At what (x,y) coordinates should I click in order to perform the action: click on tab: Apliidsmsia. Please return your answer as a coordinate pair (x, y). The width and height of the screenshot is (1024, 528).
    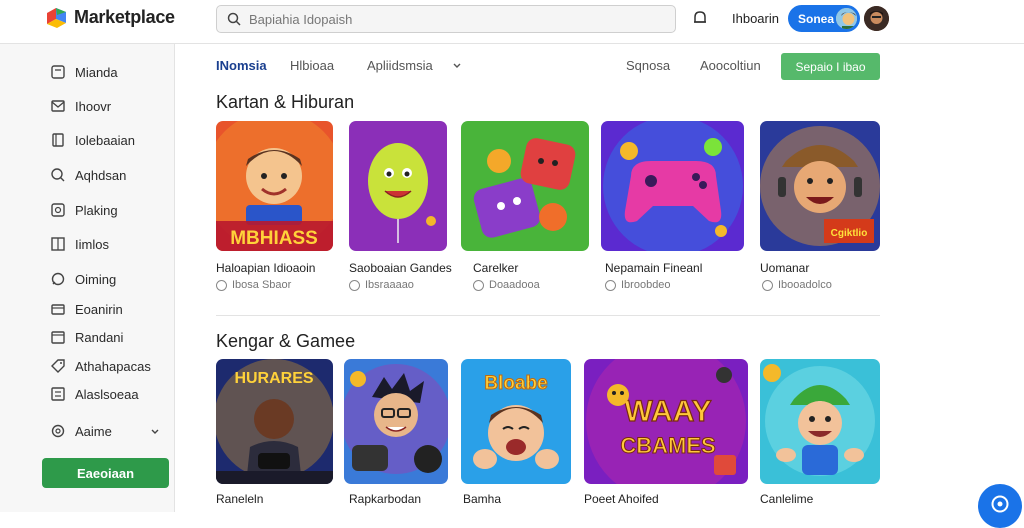
    Looking at the image, I should click on (400, 65).